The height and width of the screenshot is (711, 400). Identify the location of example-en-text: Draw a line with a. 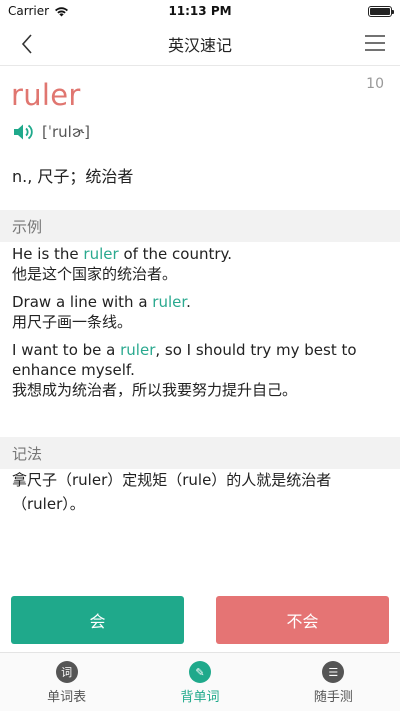
(82, 302).